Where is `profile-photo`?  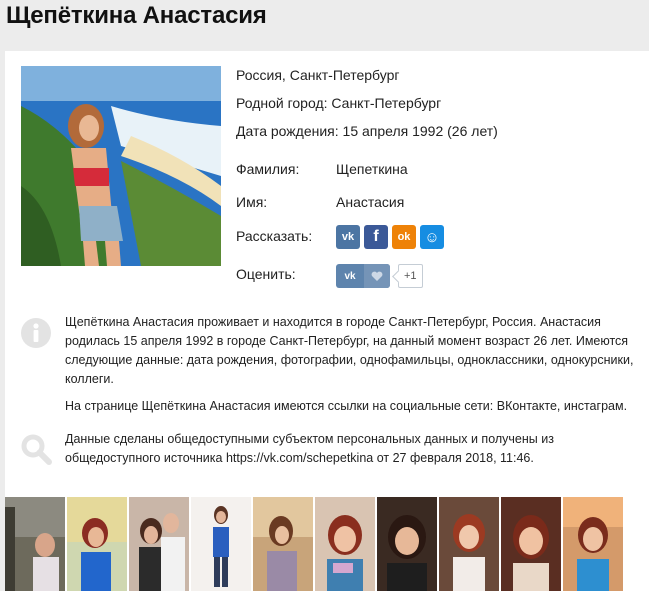
profile-photo is located at coordinates (121, 166).